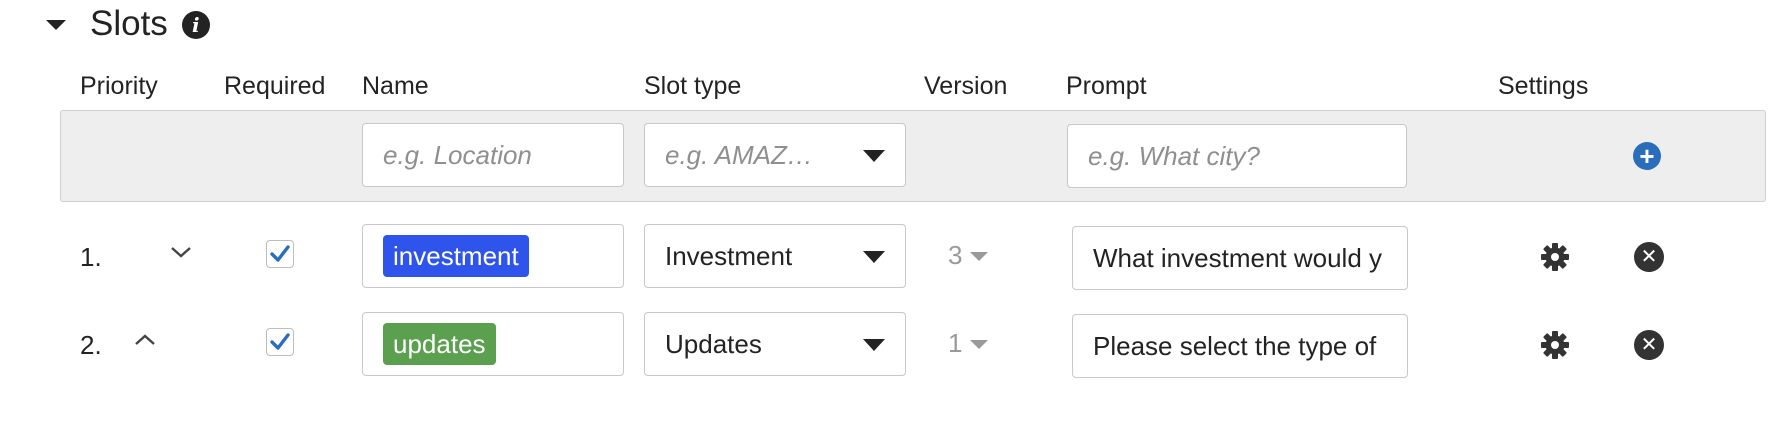 The height and width of the screenshot is (428, 1792). I want to click on version-value: 3, so click(955, 255).